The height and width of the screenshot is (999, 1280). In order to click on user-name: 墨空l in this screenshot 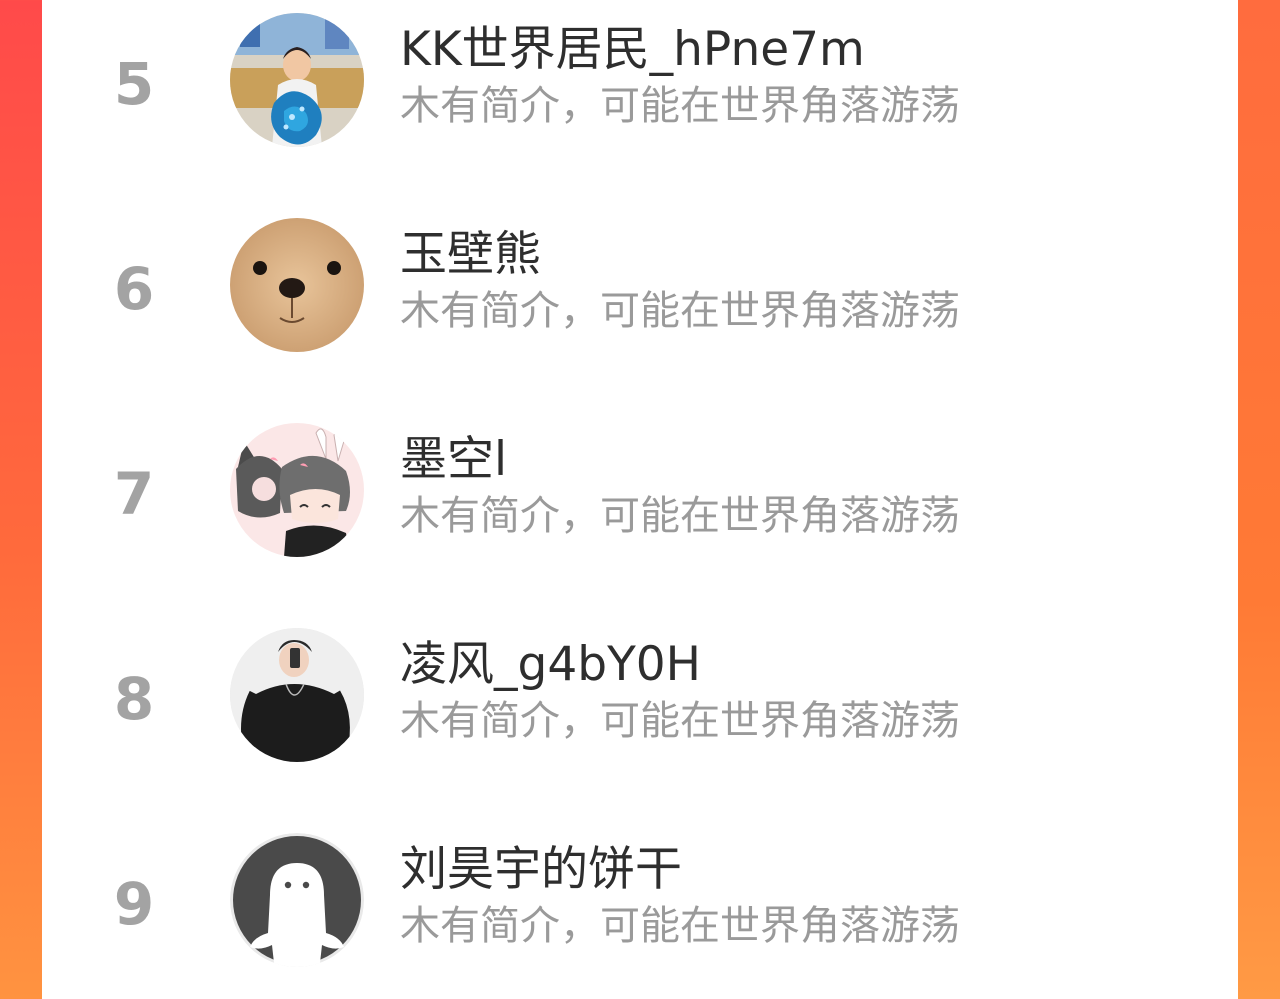, I will do `click(454, 459)`.